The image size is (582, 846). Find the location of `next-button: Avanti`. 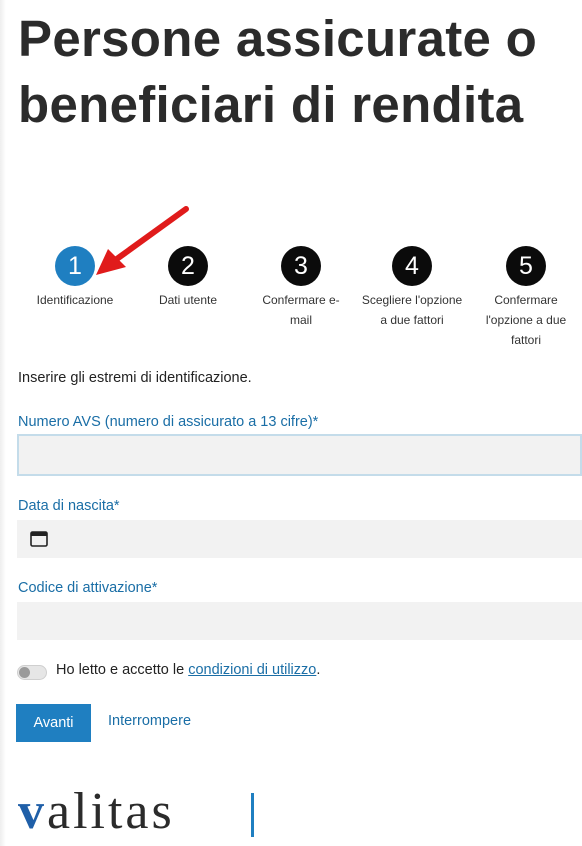

next-button: Avanti is located at coordinates (53, 723).